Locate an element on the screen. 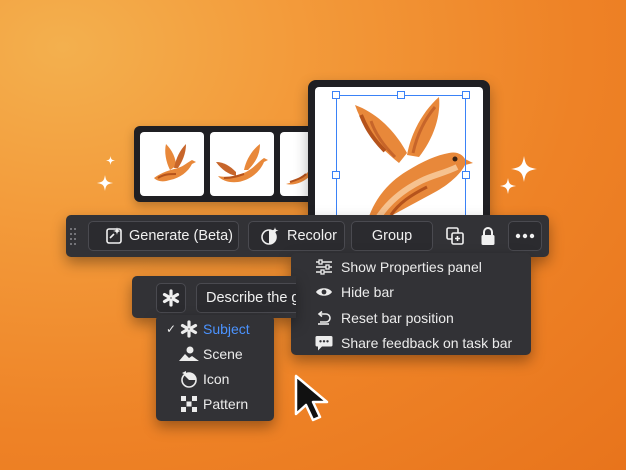  content-type-label: Icon is located at coordinates (216, 379).